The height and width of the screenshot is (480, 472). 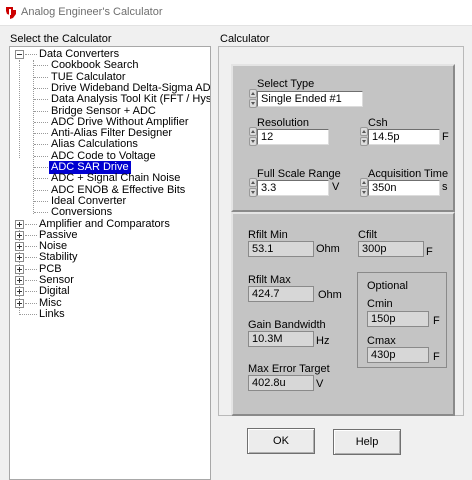 I want to click on tree-item: Stability, so click(x=110, y=257).